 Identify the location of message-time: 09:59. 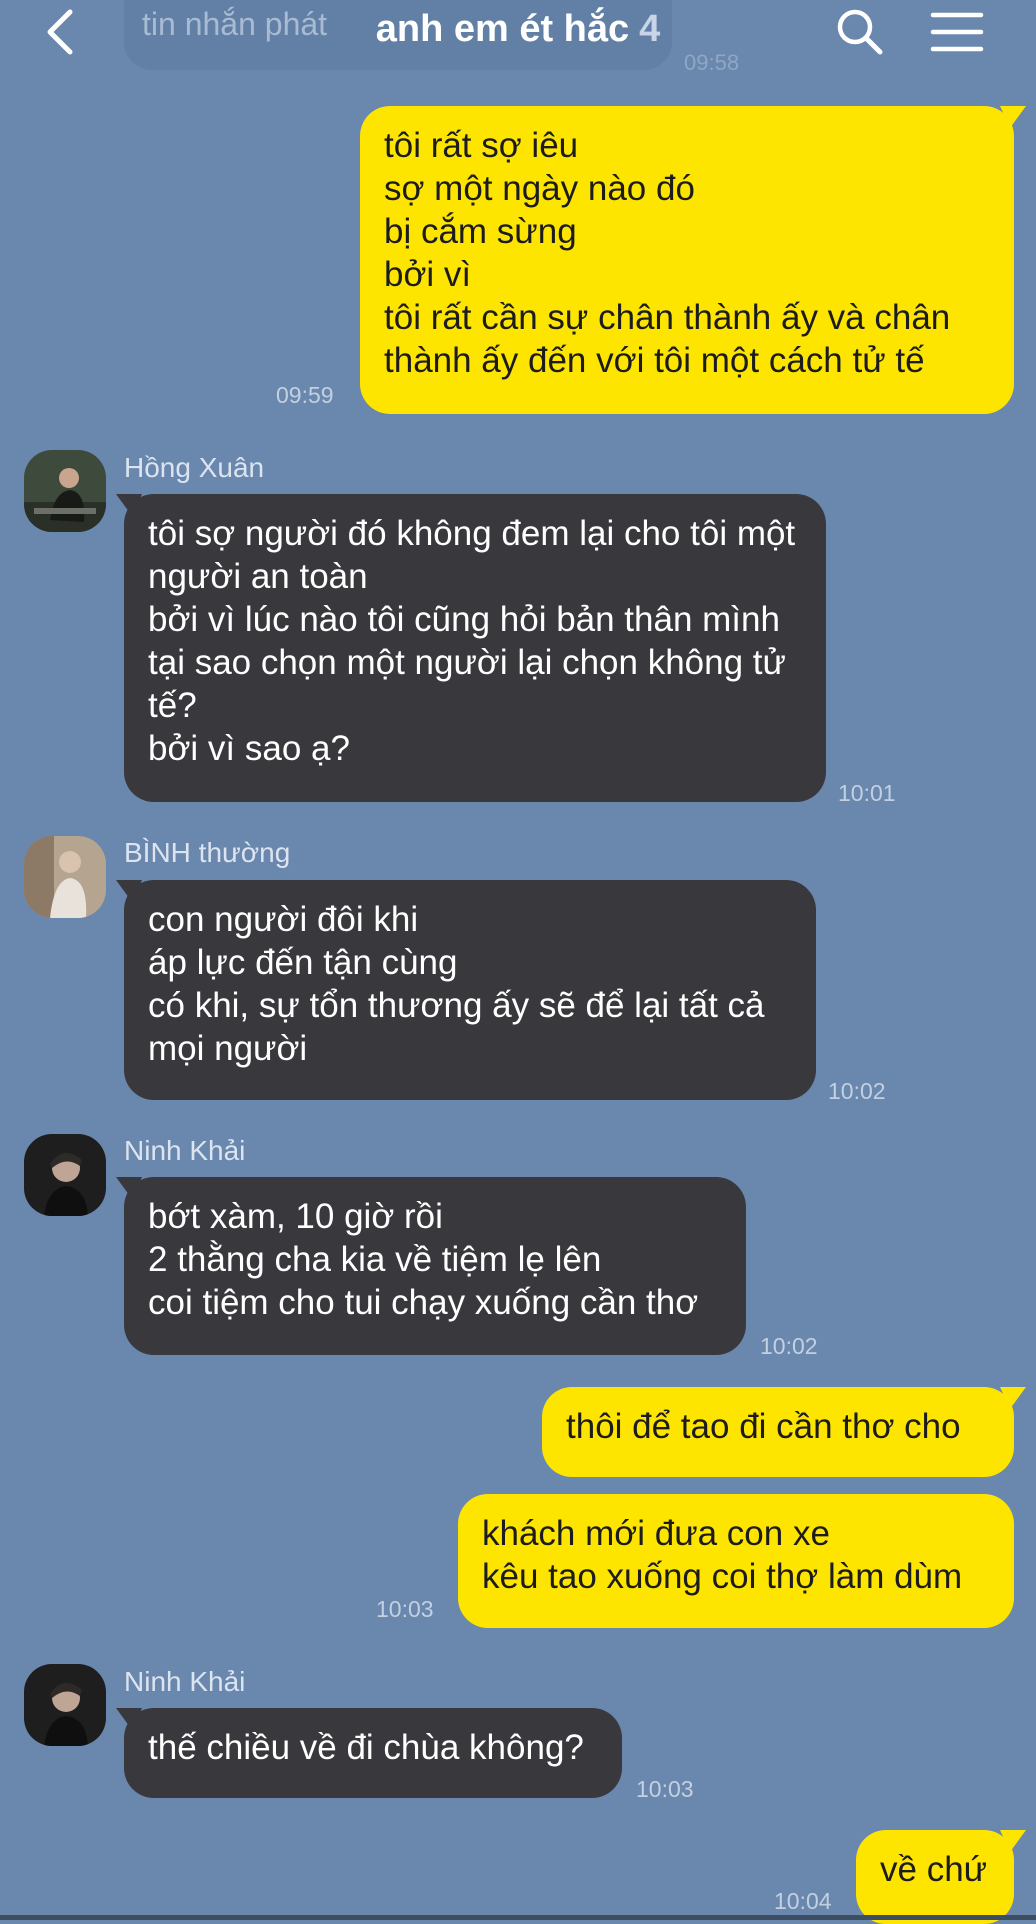
(305, 395).